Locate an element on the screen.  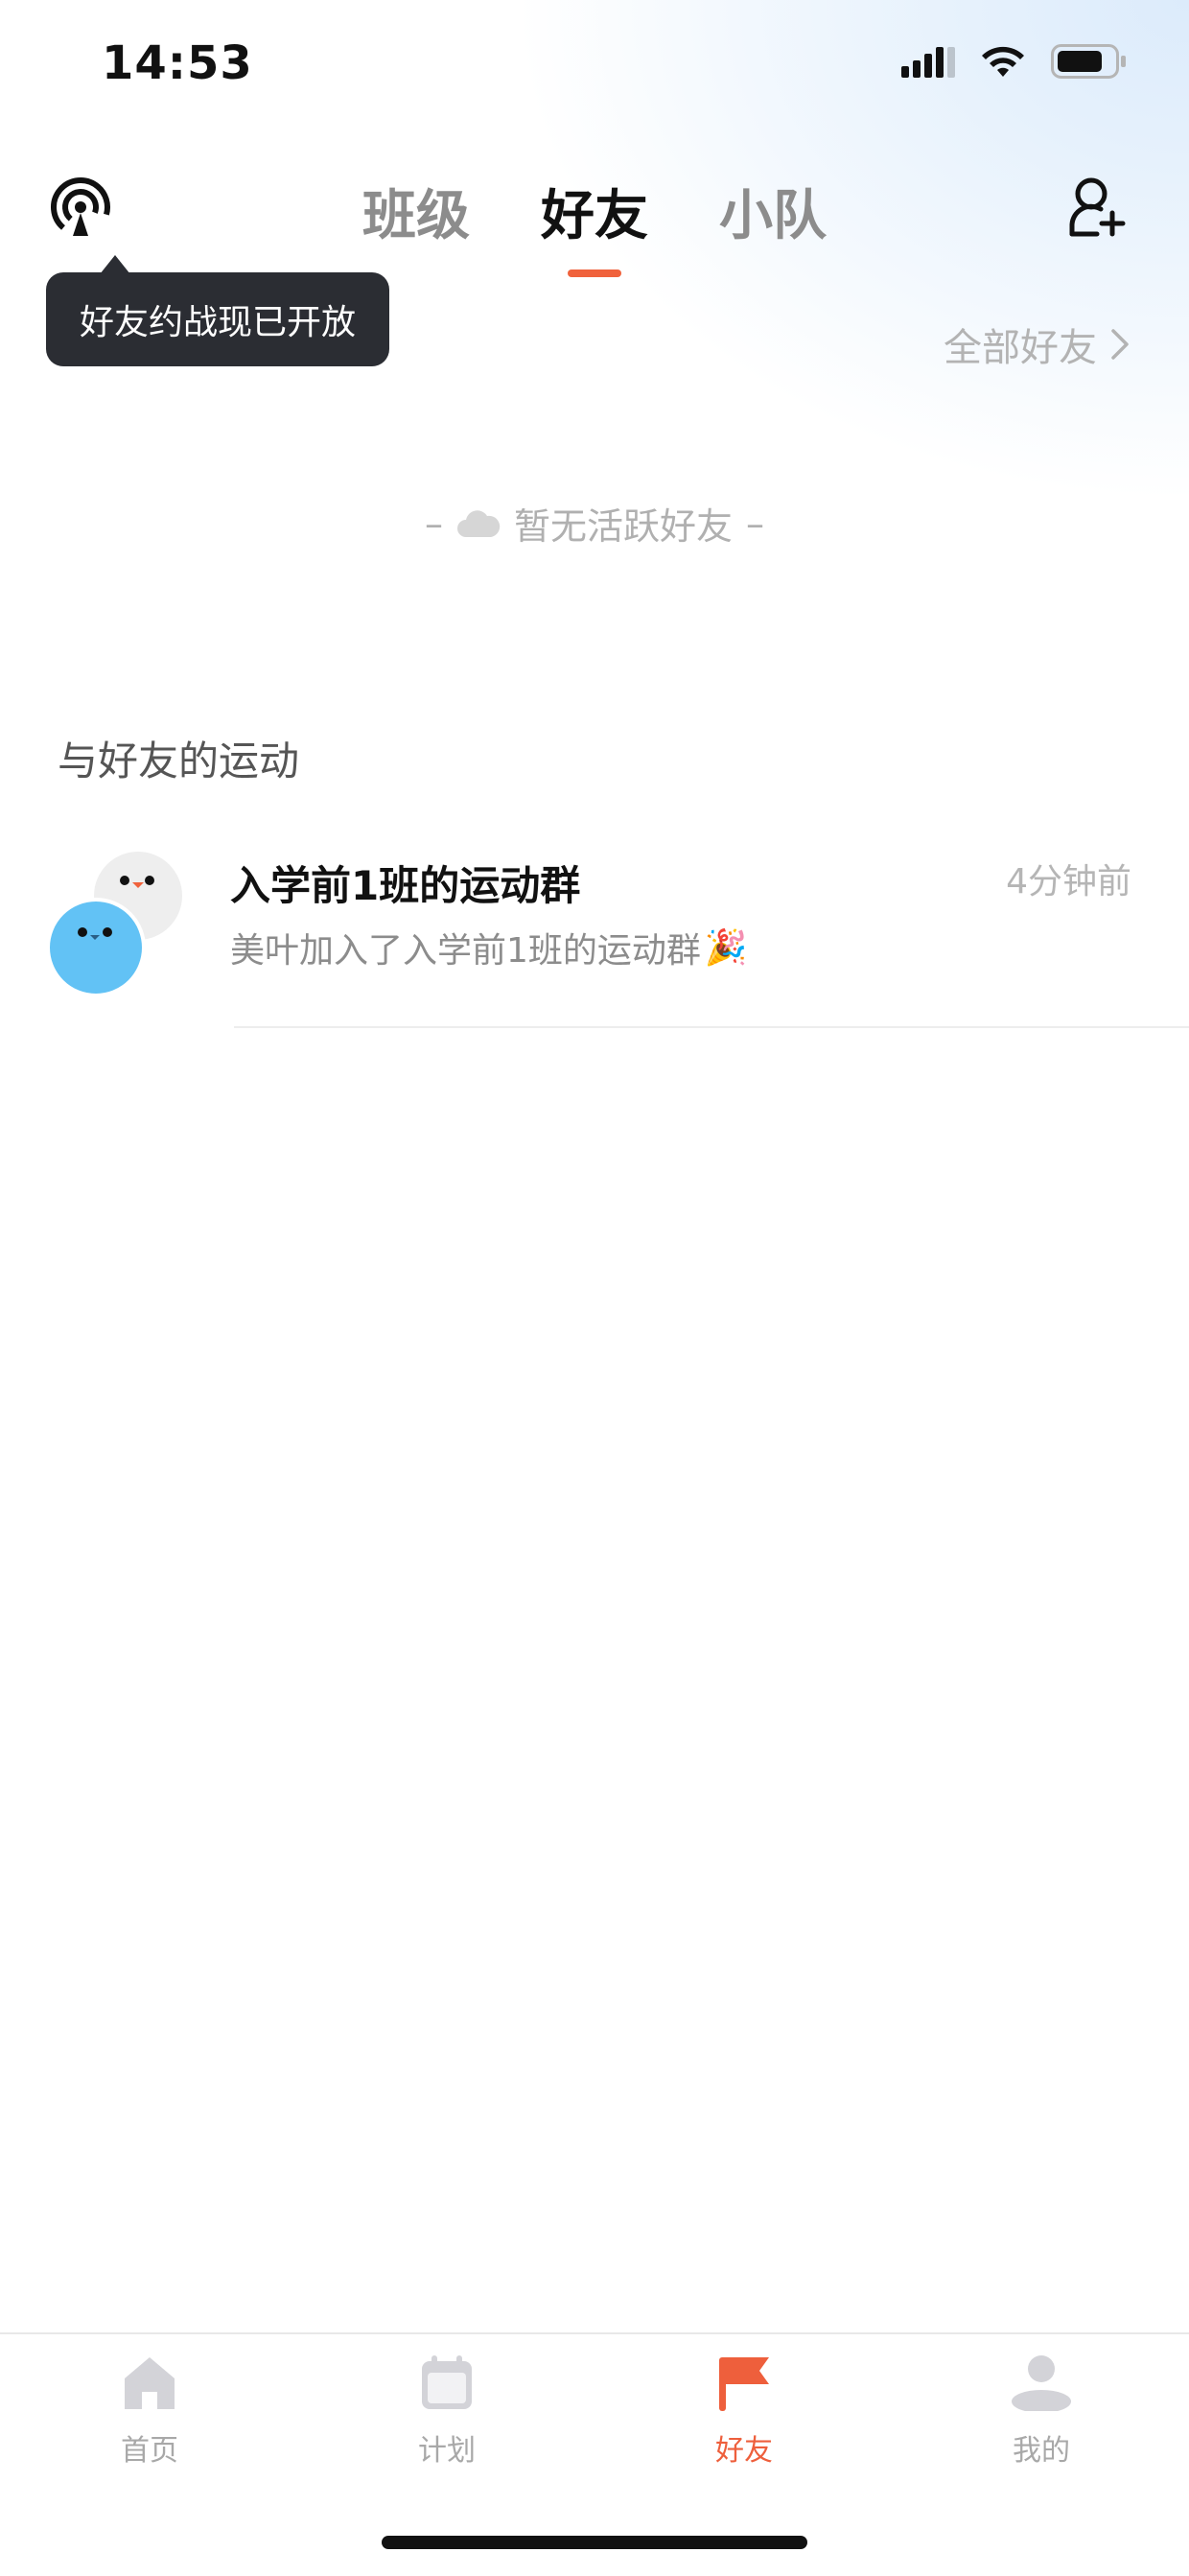
feature-tooltip: 好友约战现已开放 is located at coordinates (217, 310).